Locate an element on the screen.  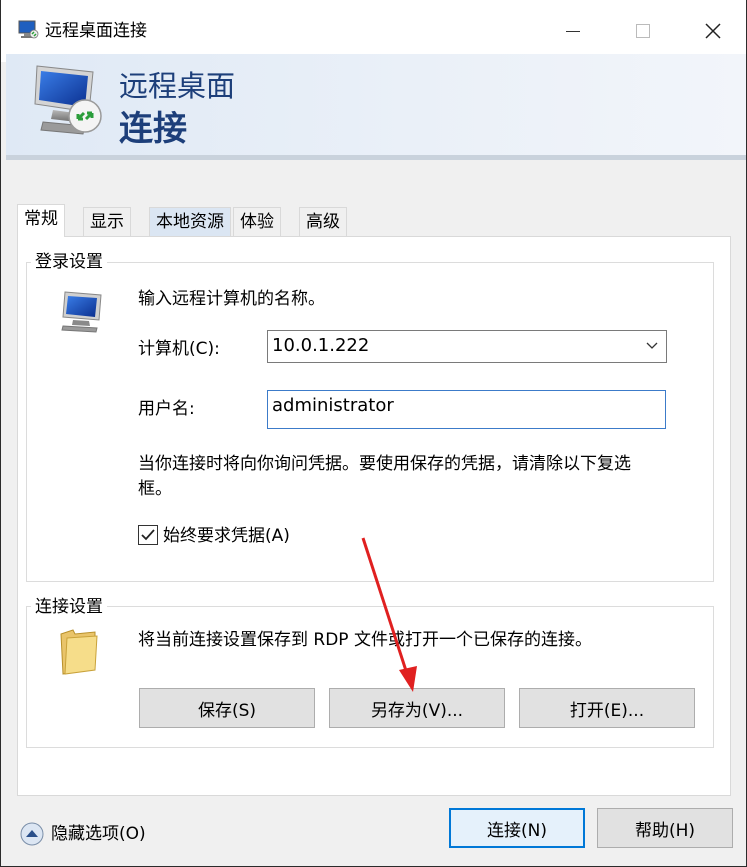
login-settings-title: 登录设置 is located at coordinates (69, 262).